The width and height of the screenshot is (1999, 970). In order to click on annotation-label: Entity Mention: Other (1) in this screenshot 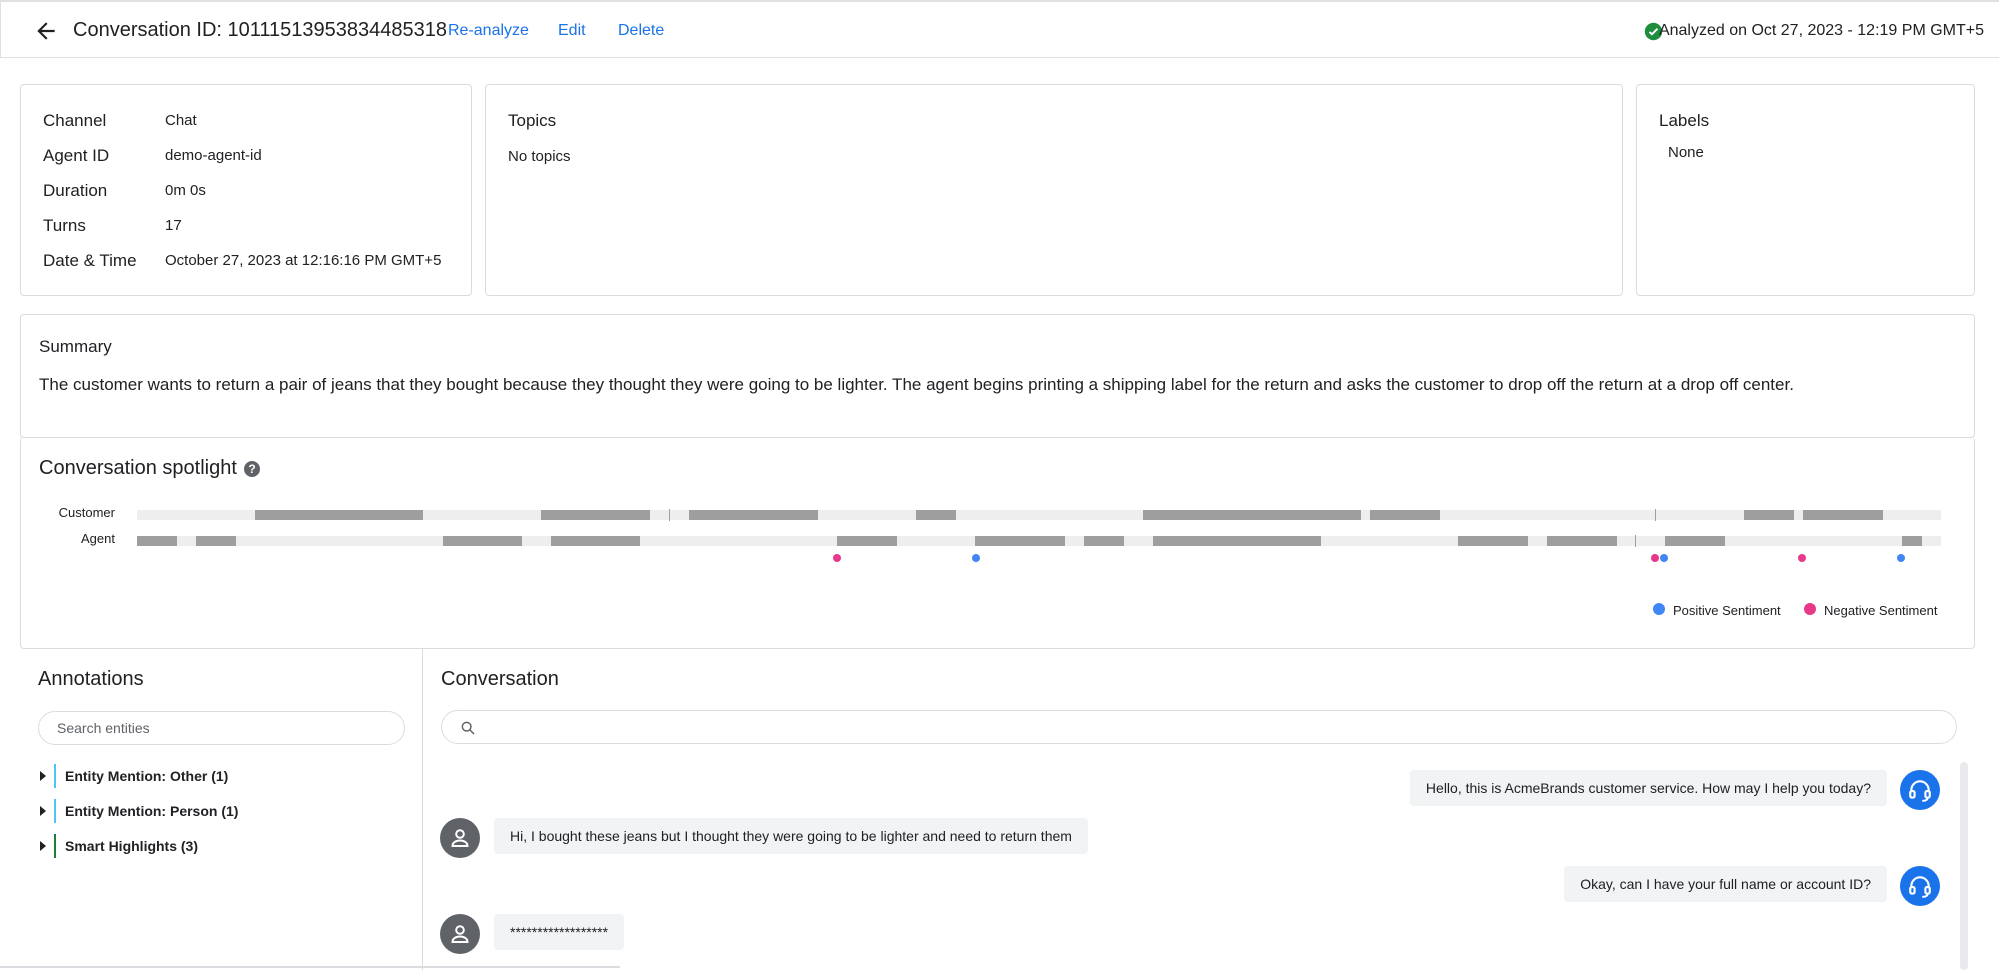, I will do `click(147, 776)`.